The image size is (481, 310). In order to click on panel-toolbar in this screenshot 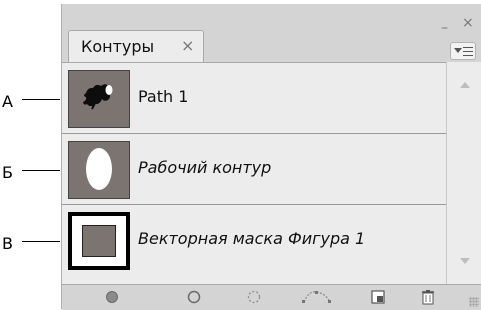, I will do `click(271, 297)`.